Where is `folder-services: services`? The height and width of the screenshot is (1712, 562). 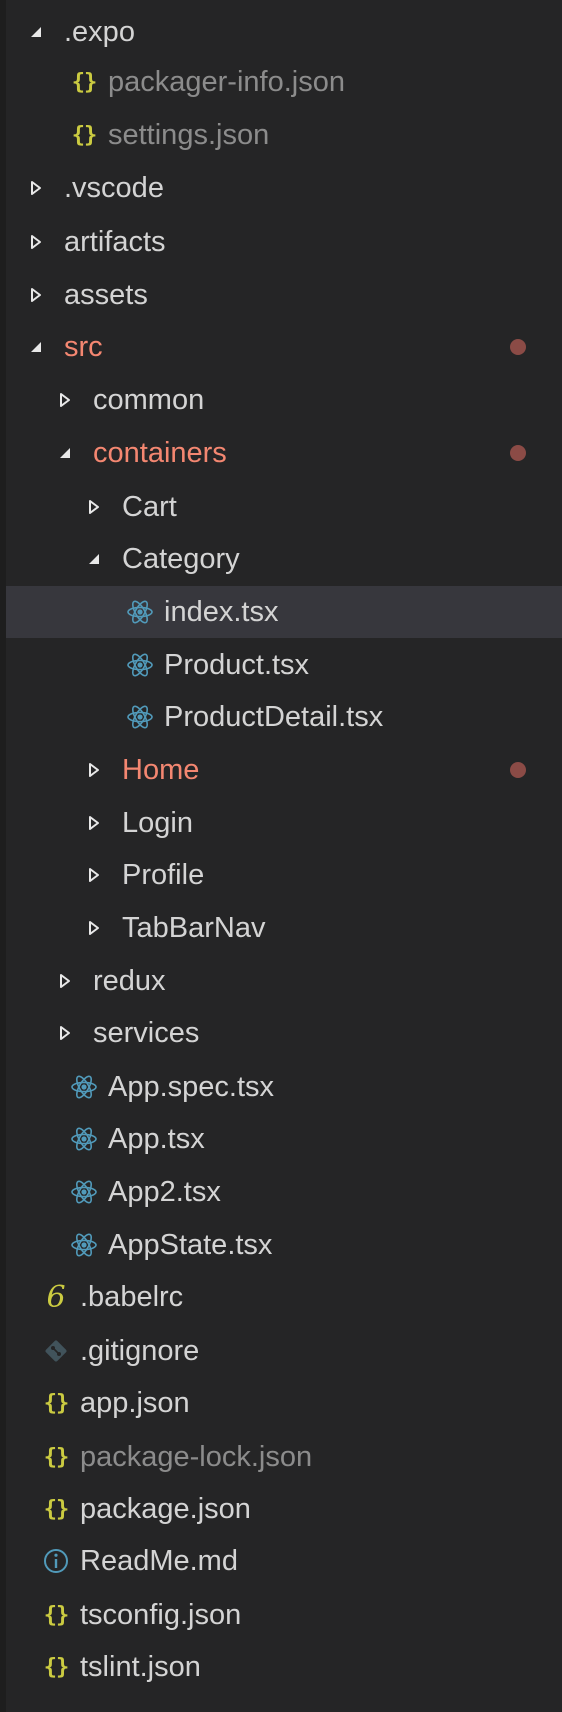
folder-services: services is located at coordinates (284, 1033).